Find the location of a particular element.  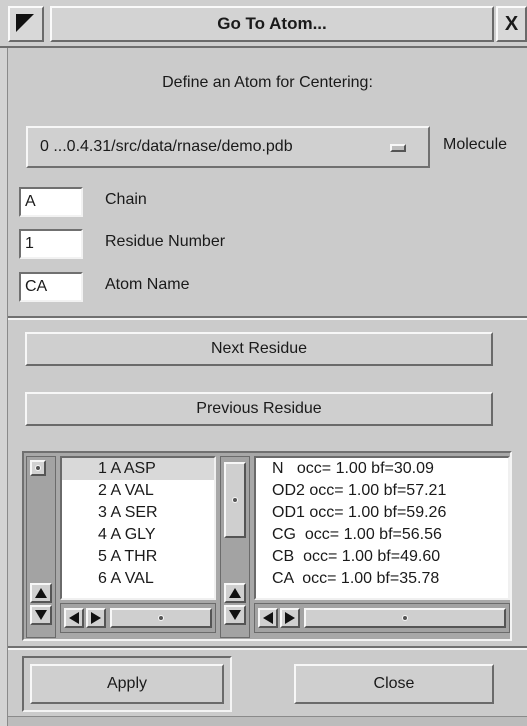

apply-button: Apply is located at coordinates (127, 684).